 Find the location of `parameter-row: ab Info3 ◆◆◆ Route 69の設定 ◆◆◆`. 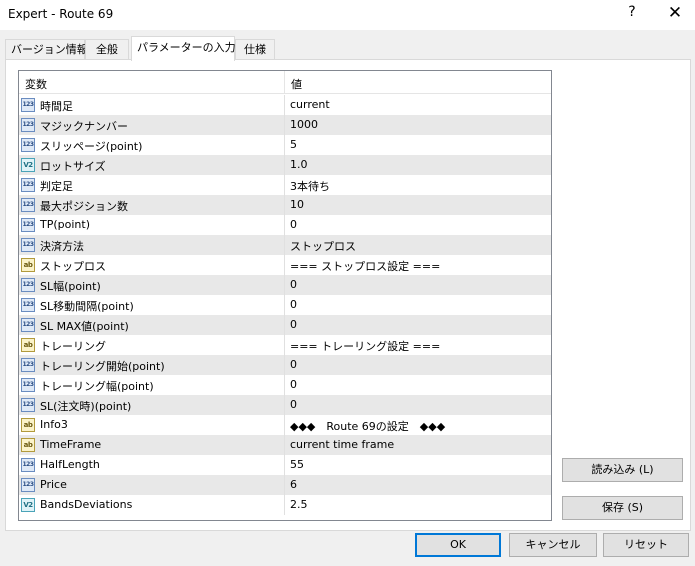

parameter-row: ab Info3 ◆◆◆ Route 69の設定 ◆◆◆ is located at coordinates (285, 425).